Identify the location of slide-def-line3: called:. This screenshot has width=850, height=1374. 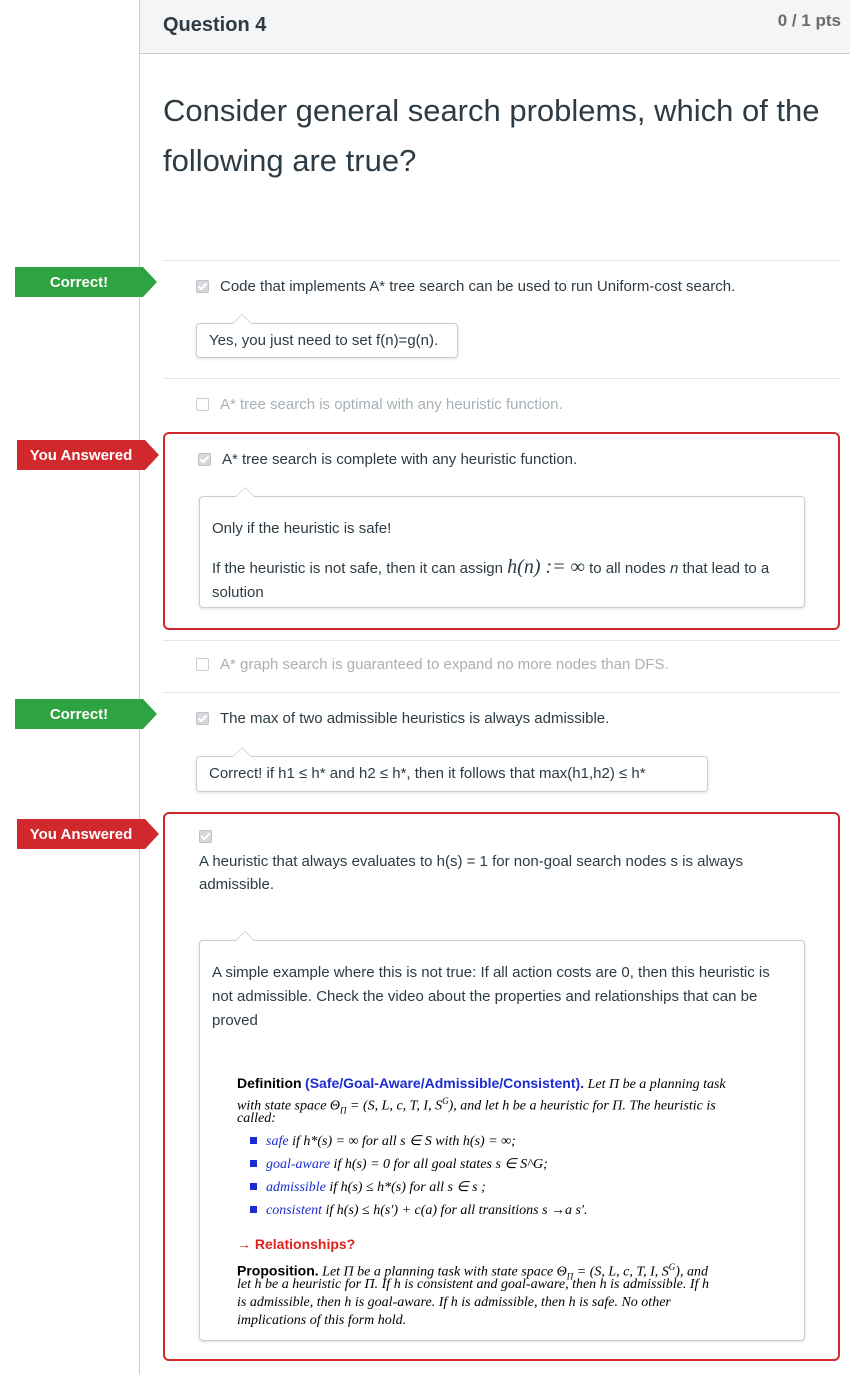
(256, 1118).